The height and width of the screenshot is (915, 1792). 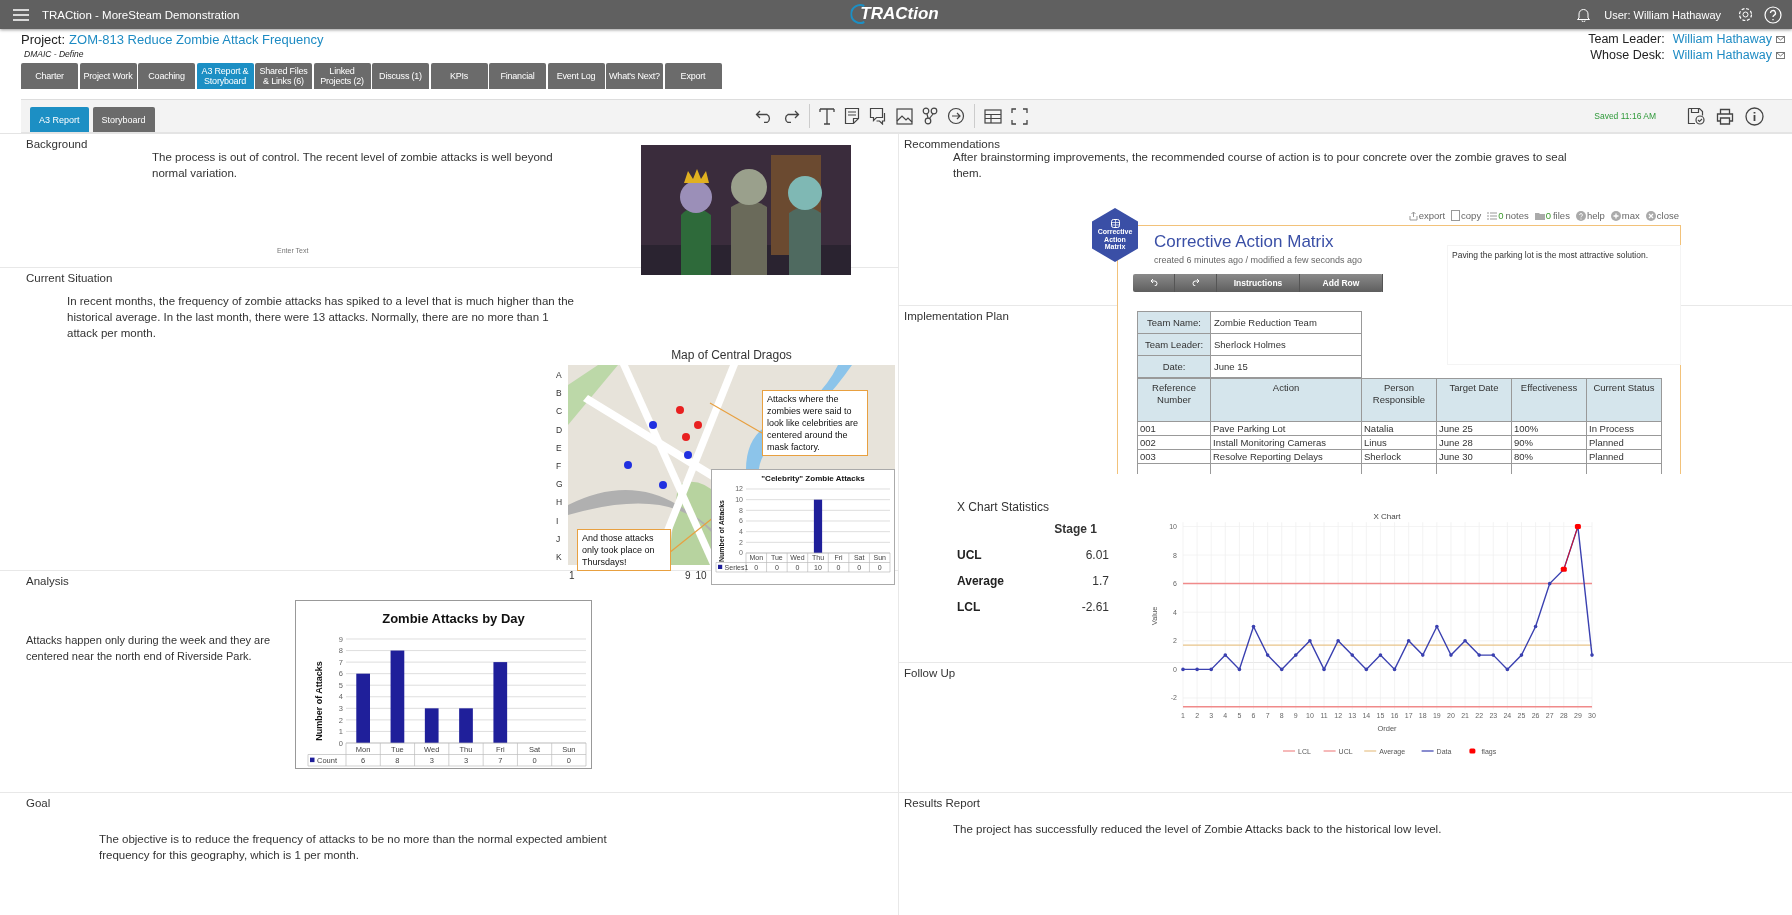 What do you see at coordinates (362, 165) in the screenshot?
I see `section-text: The process is out of control. The recent level of zombie attacks is well beyond normal variation.` at bounding box center [362, 165].